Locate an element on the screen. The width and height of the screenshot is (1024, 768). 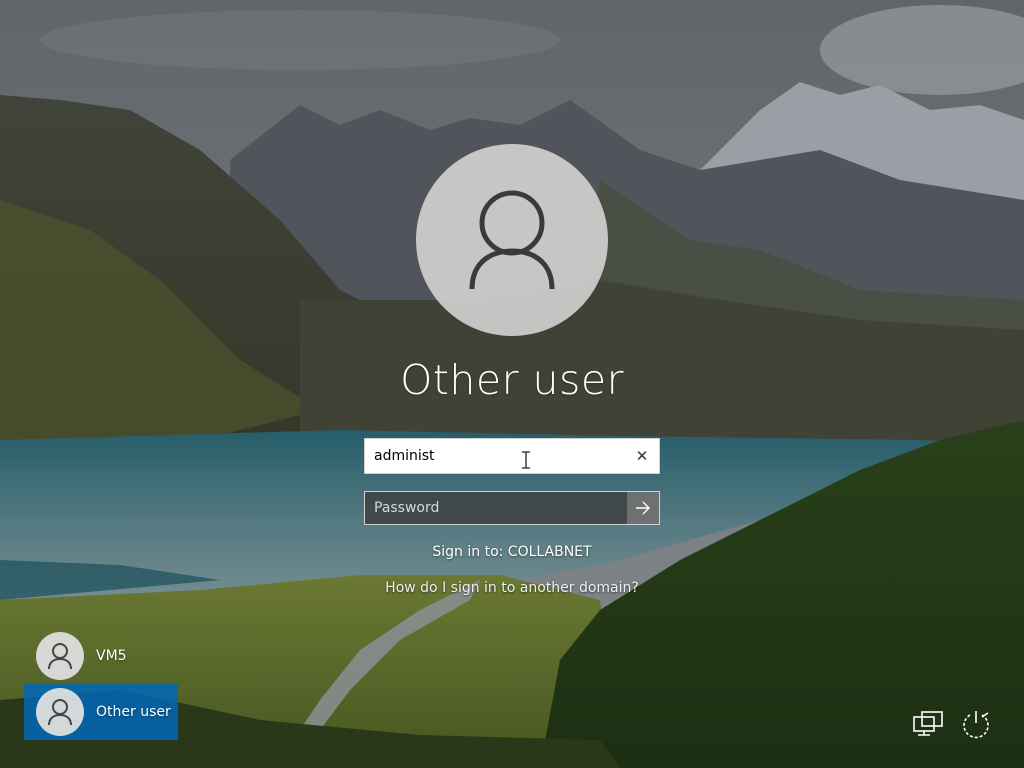
submit-button is located at coordinates (643, 508).